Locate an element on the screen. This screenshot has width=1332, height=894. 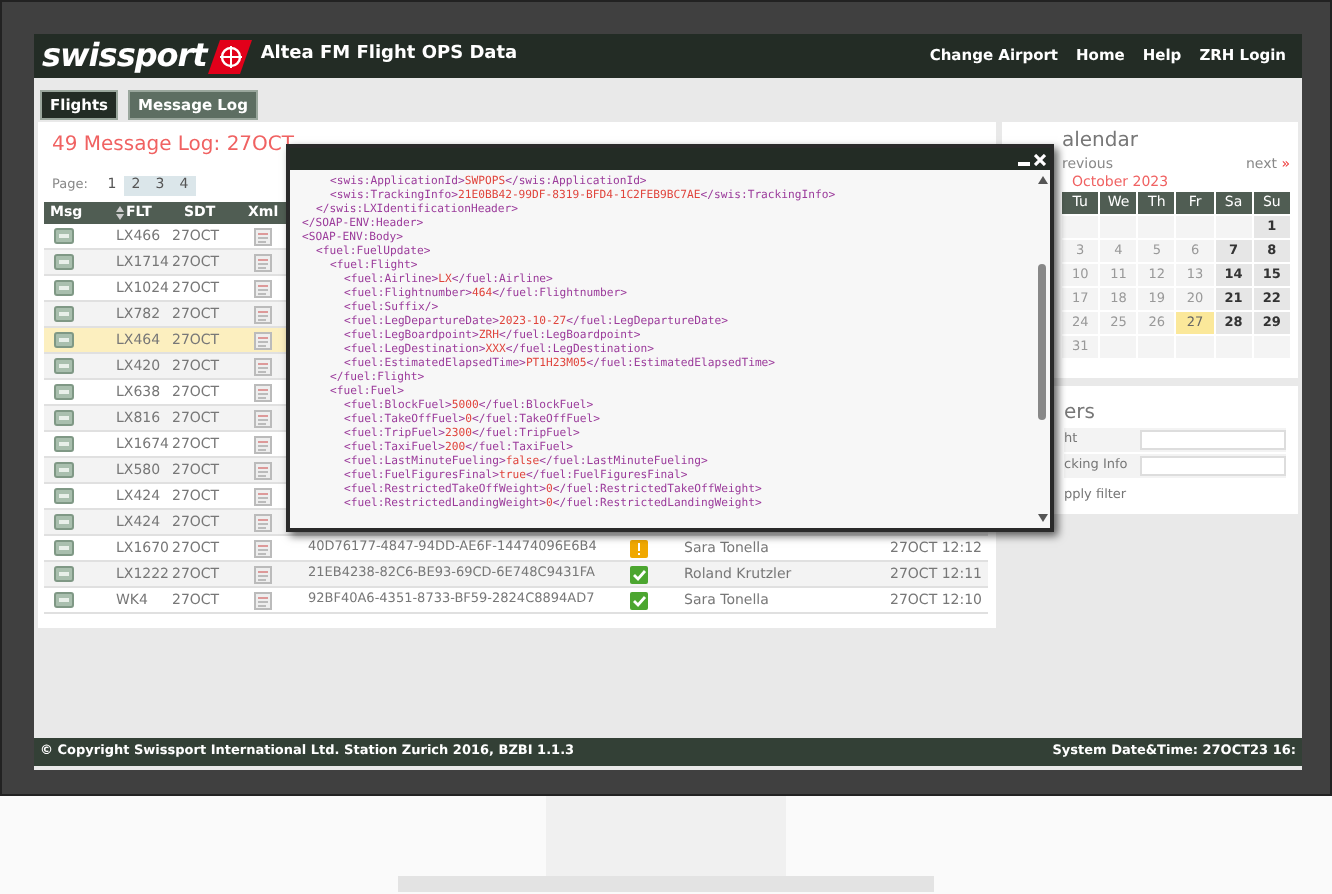
scroll-up-icon is located at coordinates (1042, 180).